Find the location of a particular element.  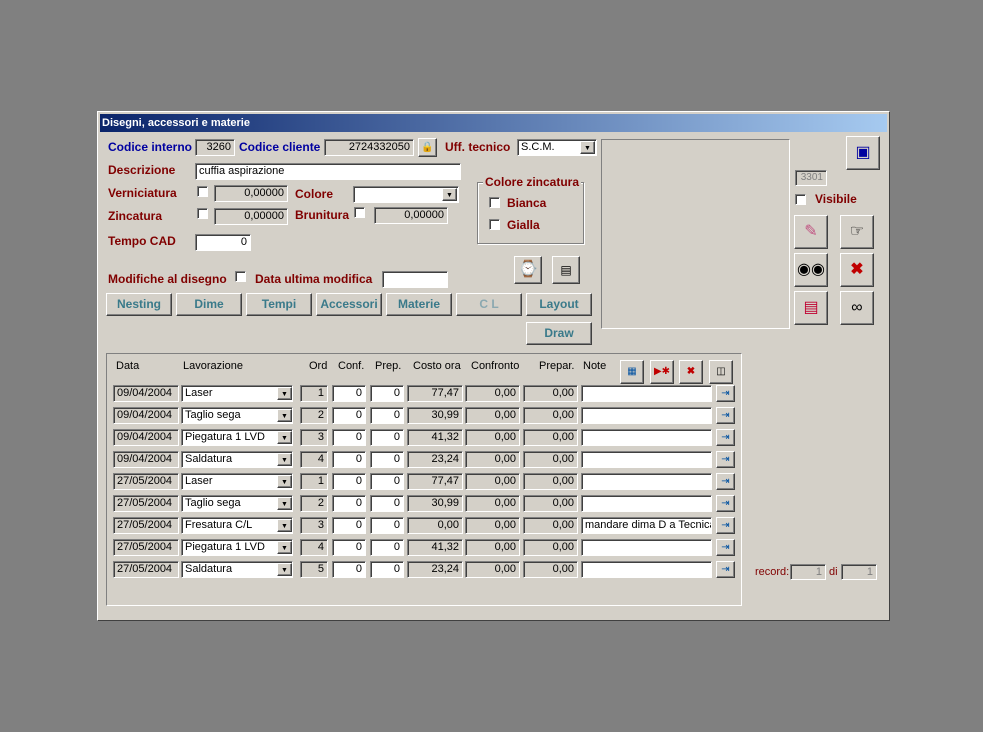

glasses-icon: ∞ is located at coordinates (857, 308).